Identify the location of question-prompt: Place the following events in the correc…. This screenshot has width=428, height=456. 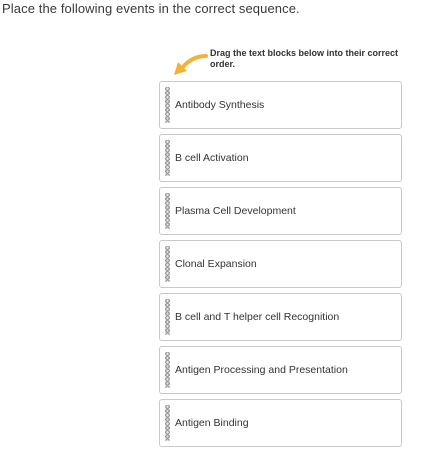
(151, 8).